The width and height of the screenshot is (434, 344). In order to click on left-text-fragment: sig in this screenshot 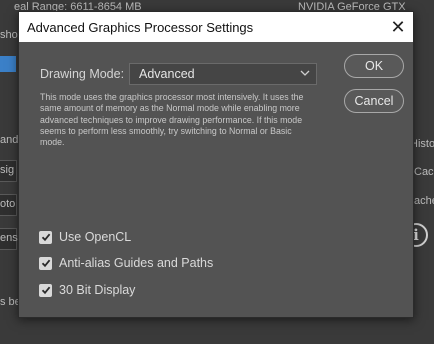, I will do `click(7, 170)`.